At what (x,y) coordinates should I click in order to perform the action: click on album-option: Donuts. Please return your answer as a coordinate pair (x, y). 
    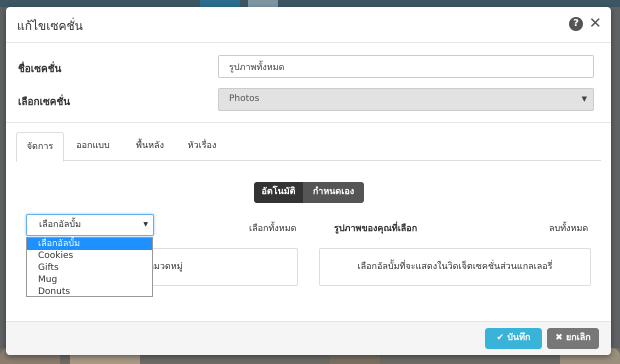
    Looking at the image, I should click on (89, 292).